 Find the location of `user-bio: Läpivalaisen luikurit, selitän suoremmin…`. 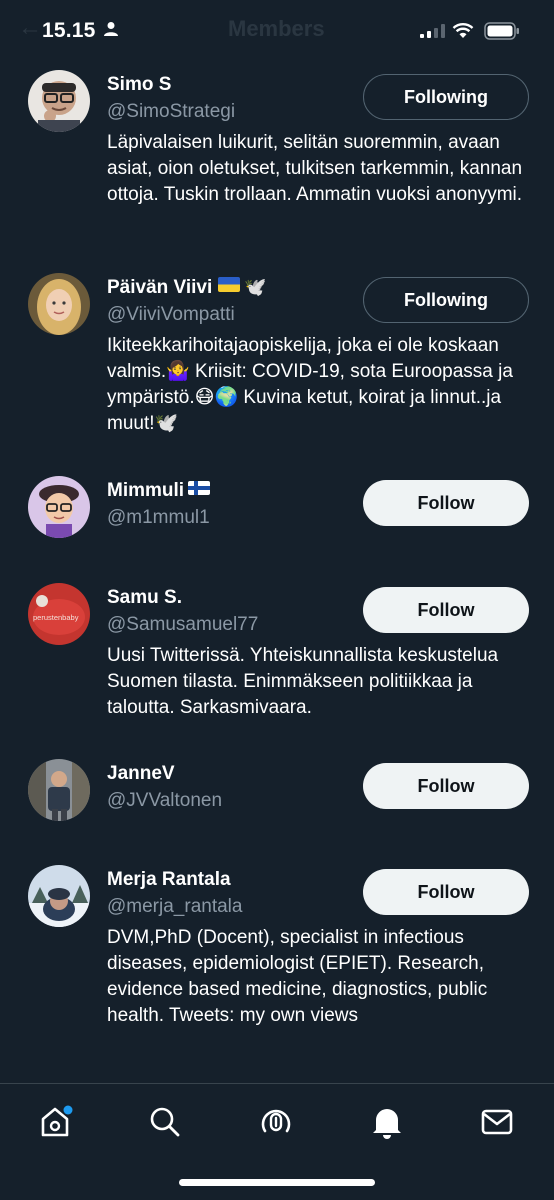

user-bio: Läpivalaisen luikurit, selitän suoremmin… is located at coordinates (315, 168).